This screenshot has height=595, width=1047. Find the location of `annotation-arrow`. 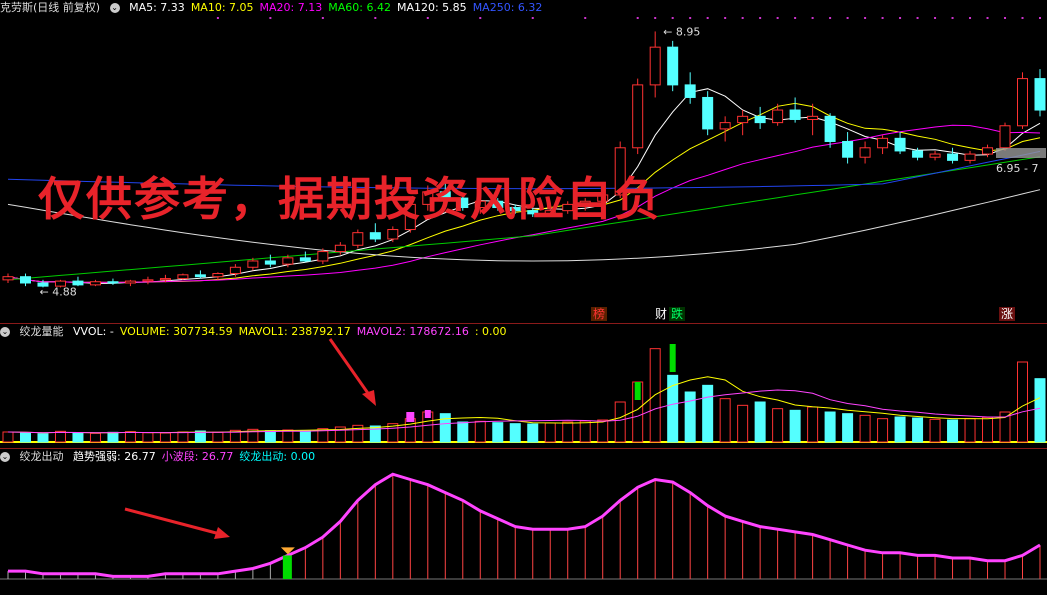

annotation-arrow is located at coordinates (351, 369).